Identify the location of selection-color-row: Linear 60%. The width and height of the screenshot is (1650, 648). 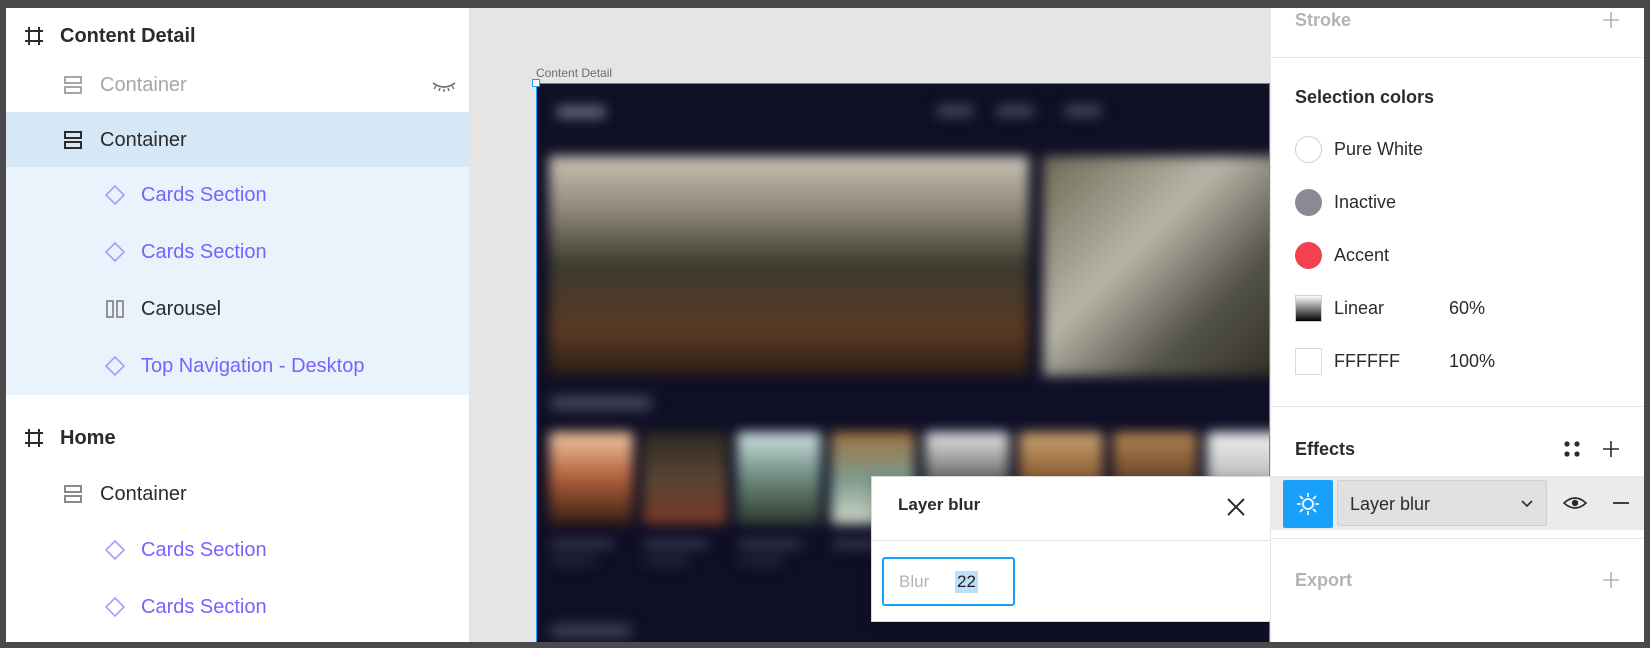
(1465, 308).